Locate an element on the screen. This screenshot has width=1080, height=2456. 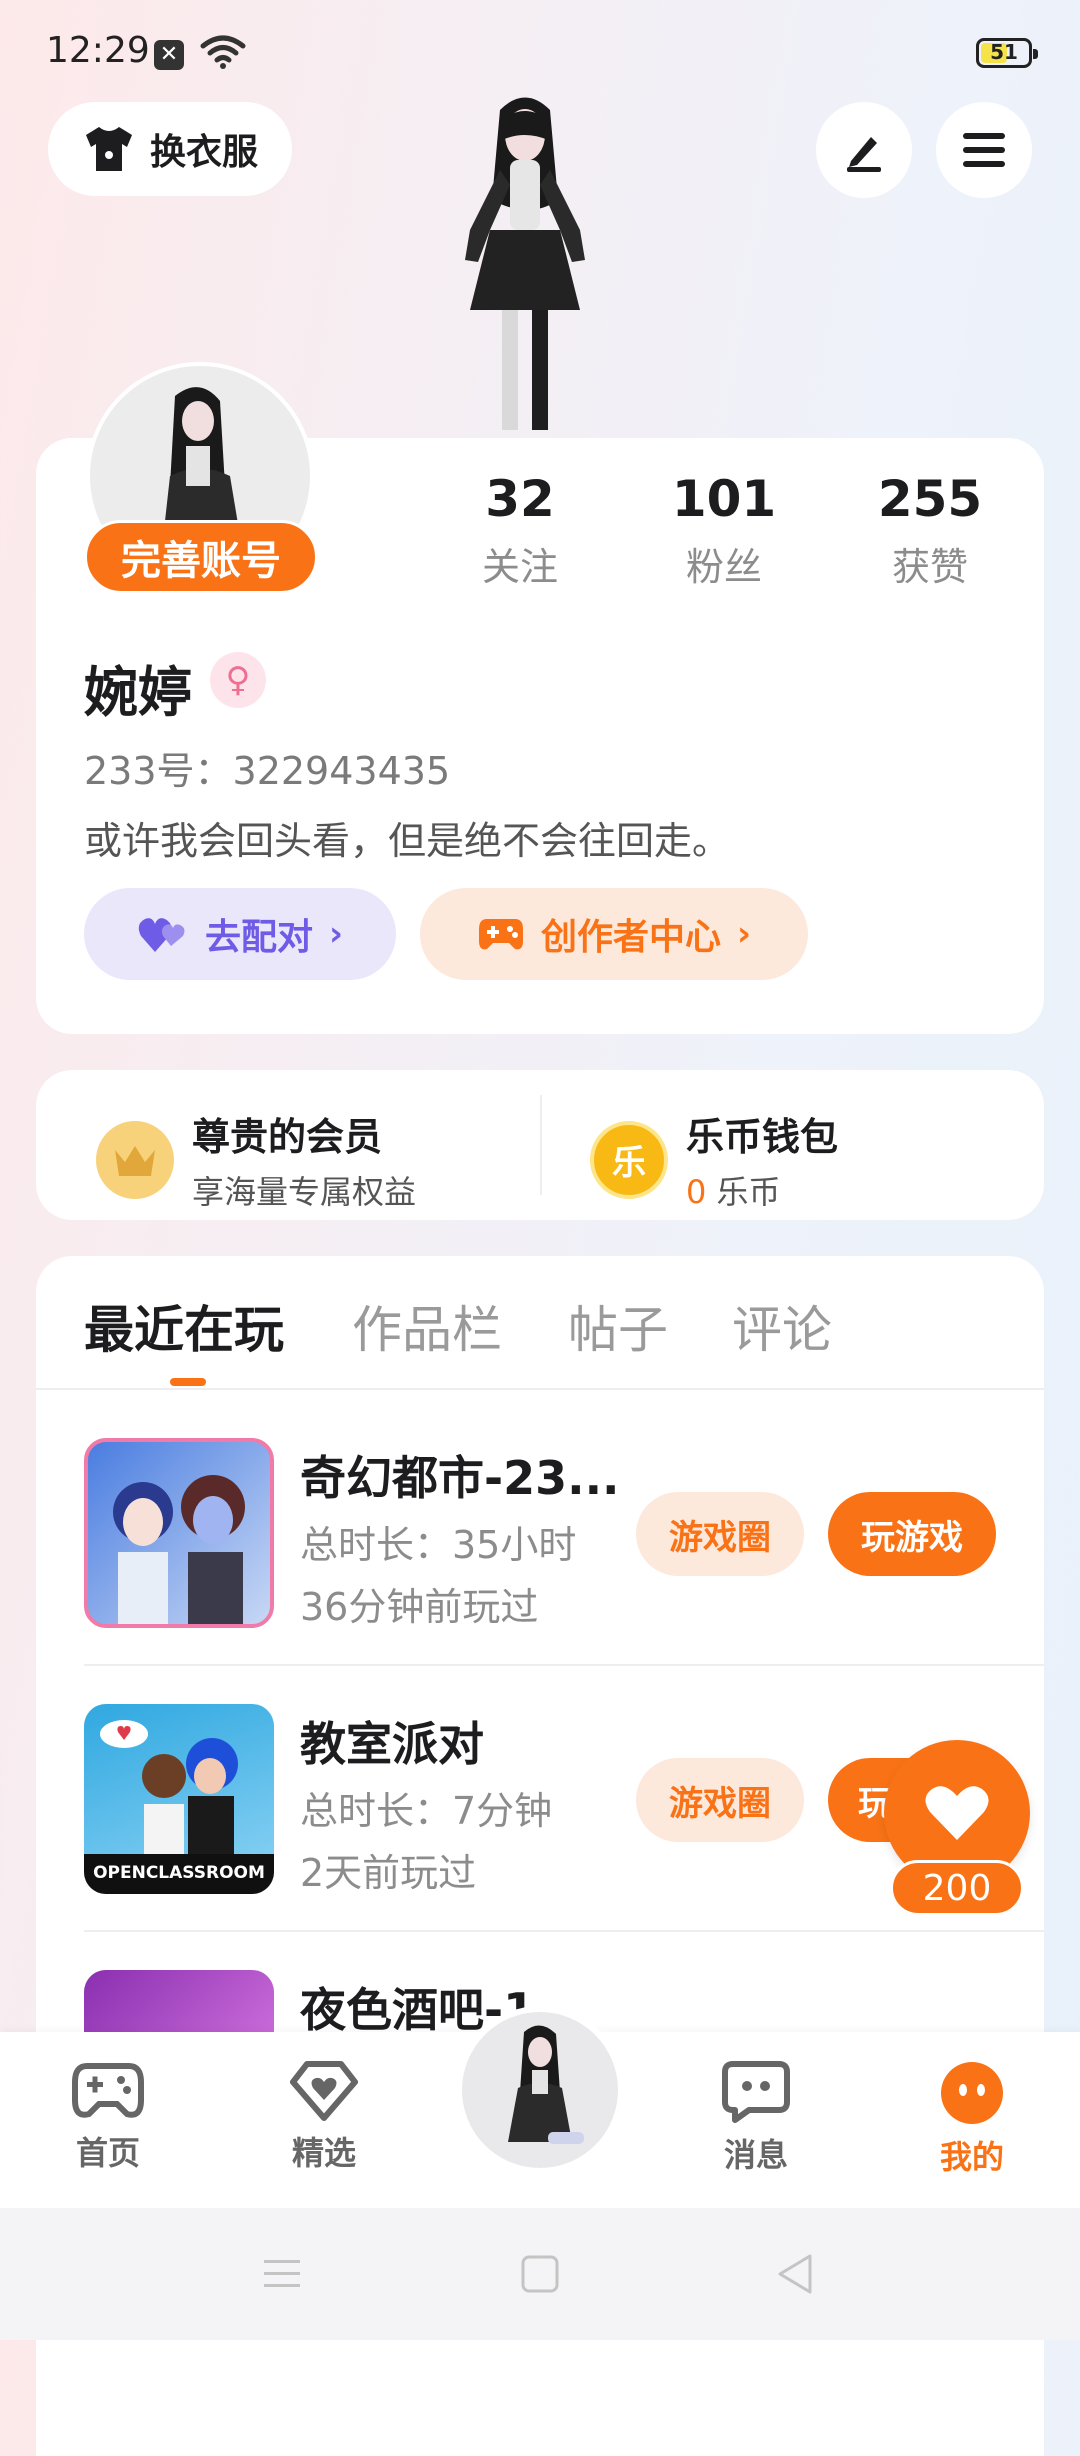
game-art-icon is located at coordinates (179, 1549).